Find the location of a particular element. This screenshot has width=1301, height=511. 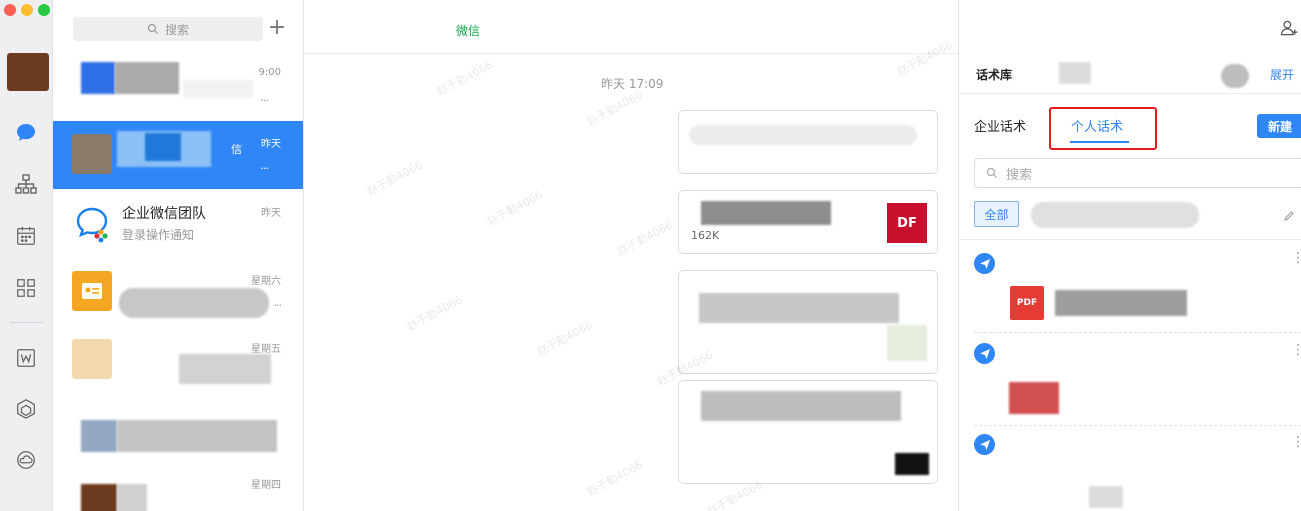

minimize-window-button is located at coordinates (27, 10).